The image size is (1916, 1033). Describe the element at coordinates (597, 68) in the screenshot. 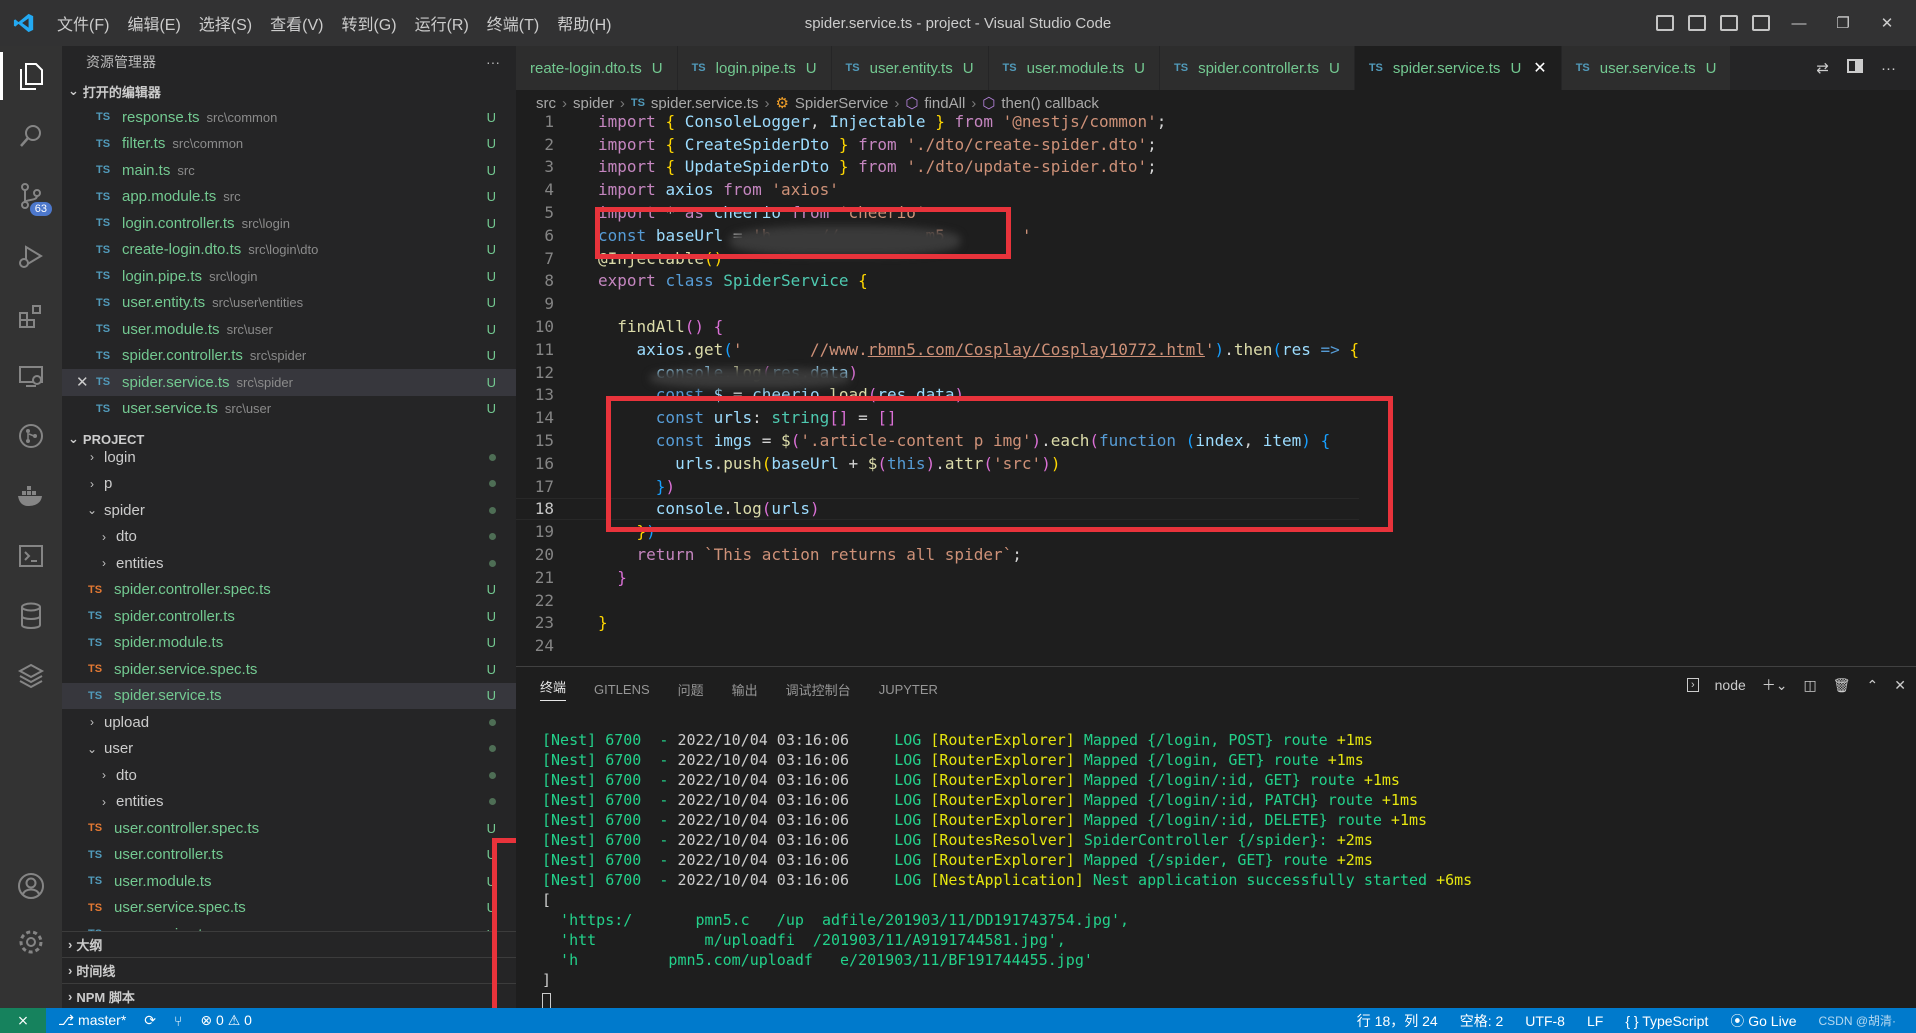

I see `editor-tab: reate-login.dto.ts U` at that location.